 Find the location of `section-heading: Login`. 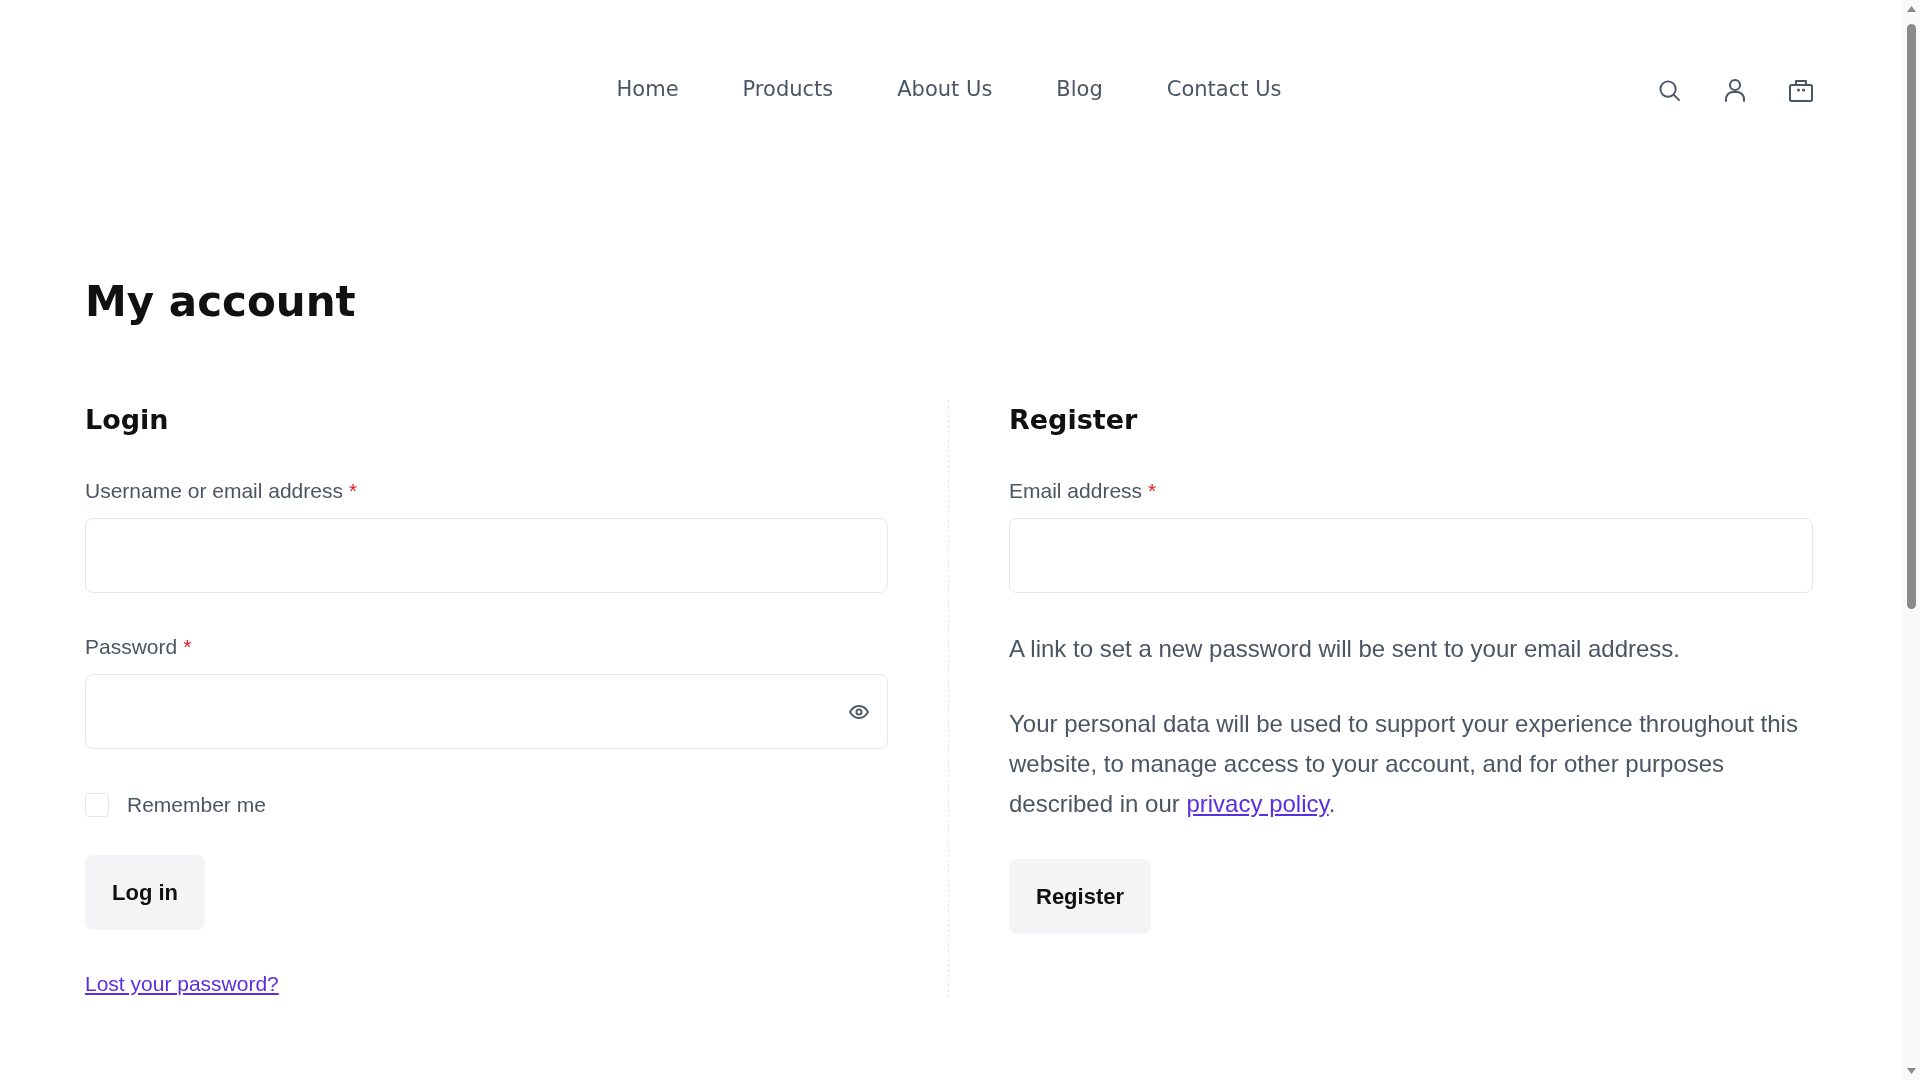

section-heading: Login is located at coordinates (127, 420).